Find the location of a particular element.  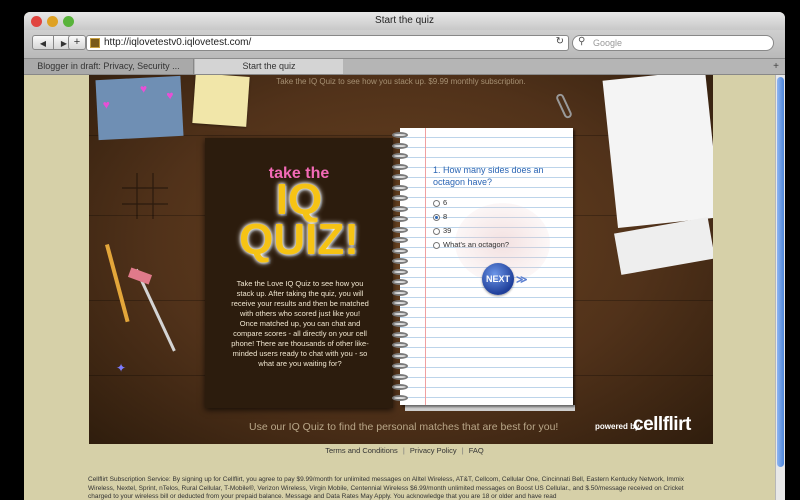

iq-quiz-logo: IQ QUIZ! is located at coordinates (299, 219).